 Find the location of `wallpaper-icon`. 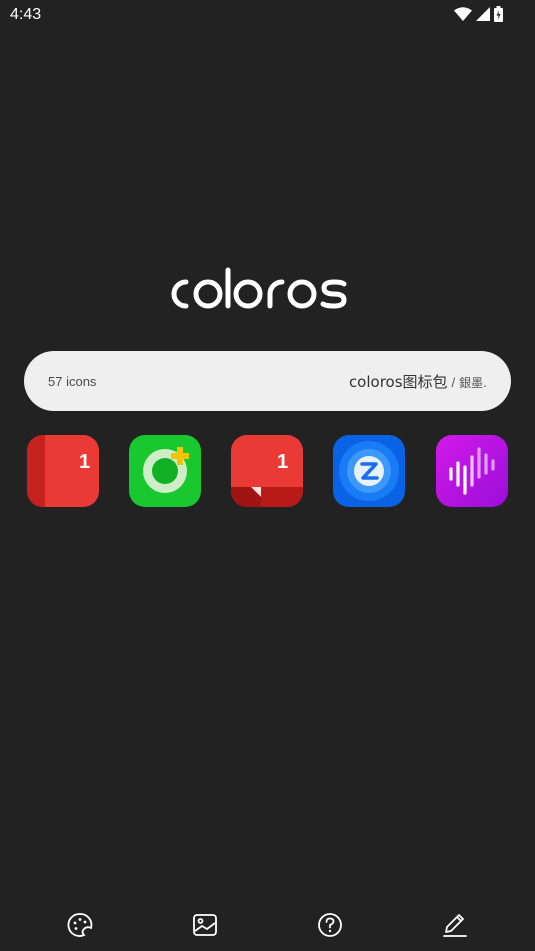

wallpaper-icon is located at coordinates (205, 925).